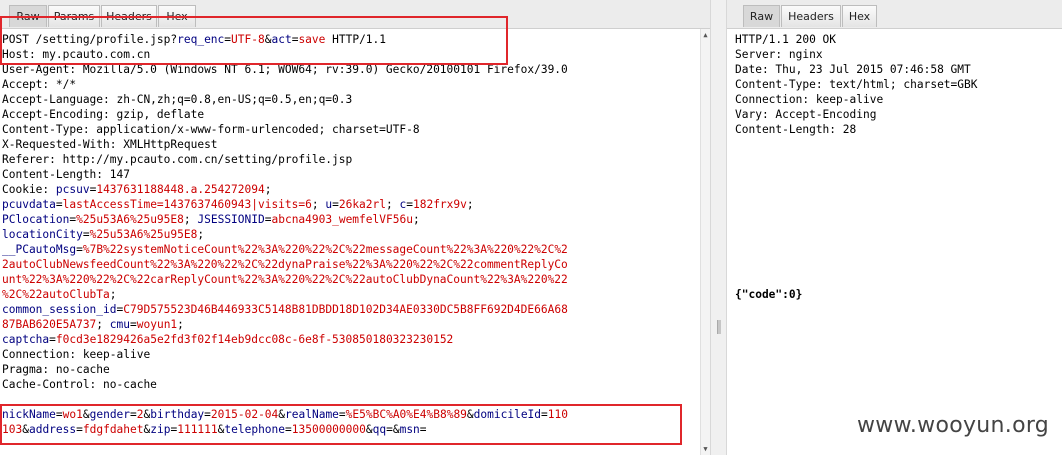 The width and height of the screenshot is (1062, 455). What do you see at coordinates (786, 39) in the screenshot?
I see `response-line: HTTP/1.1 200 OK` at bounding box center [786, 39].